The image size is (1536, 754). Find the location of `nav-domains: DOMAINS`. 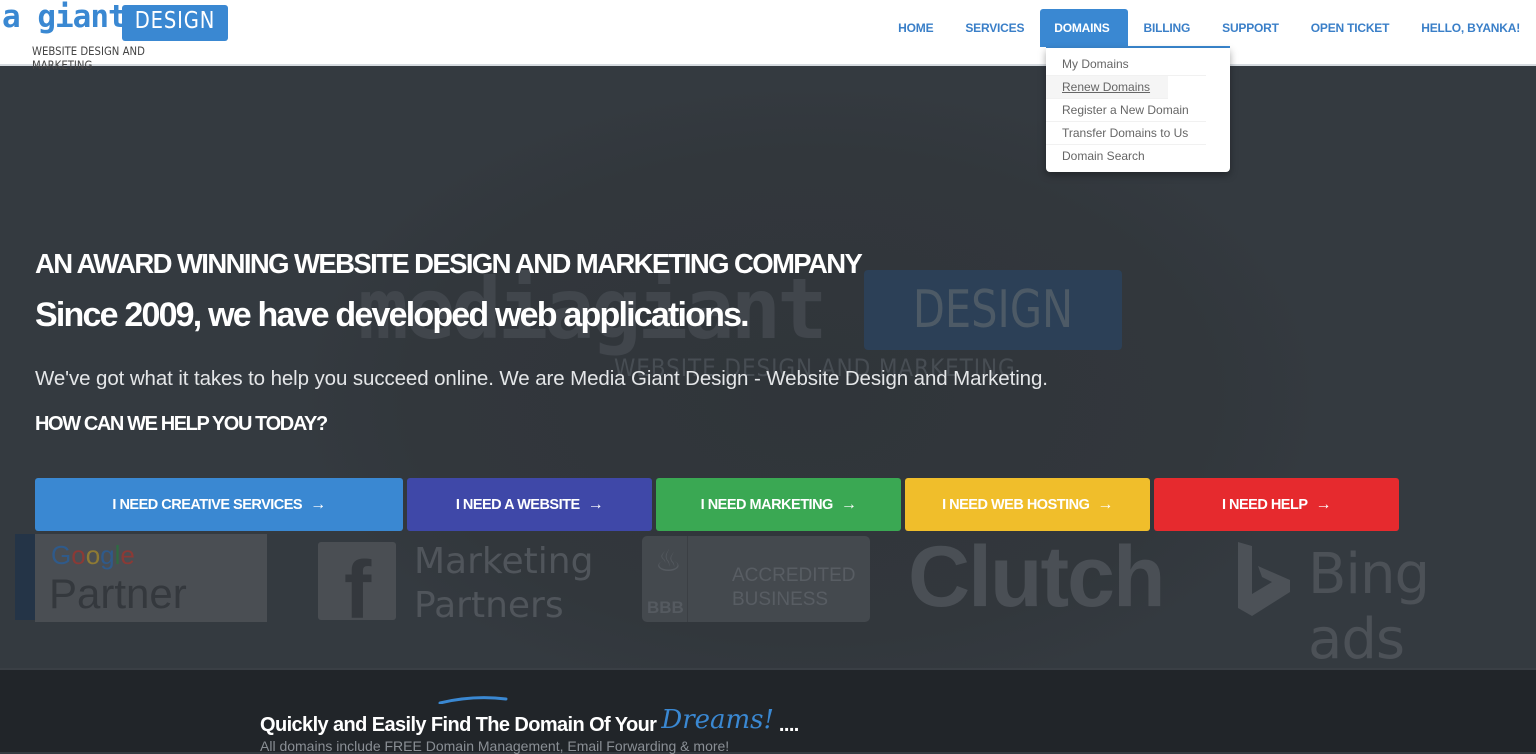

nav-domains: DOMAINS is located at coordinates (1084, 28).